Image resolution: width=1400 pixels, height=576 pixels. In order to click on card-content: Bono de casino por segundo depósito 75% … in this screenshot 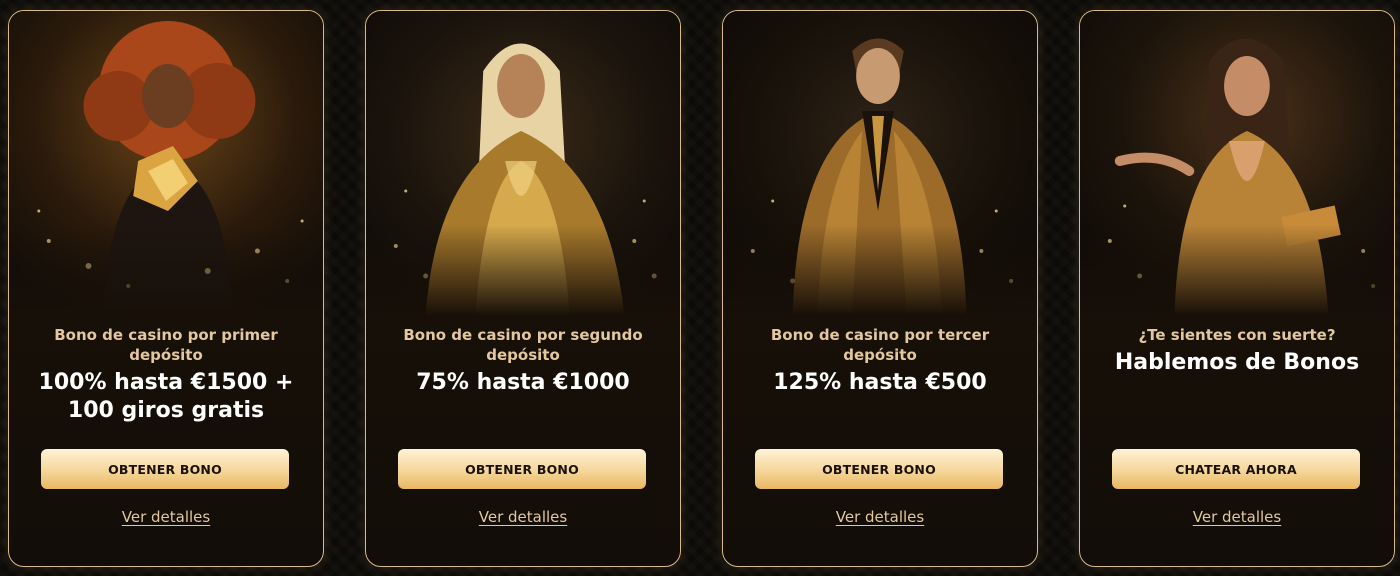, I will do `click(523, 361)`.